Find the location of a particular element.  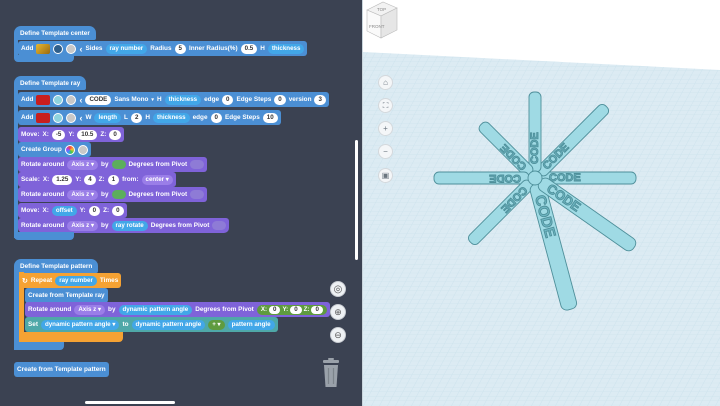

define-template-pattern-block: Define Template pattern is located at coordinates (56, 266).